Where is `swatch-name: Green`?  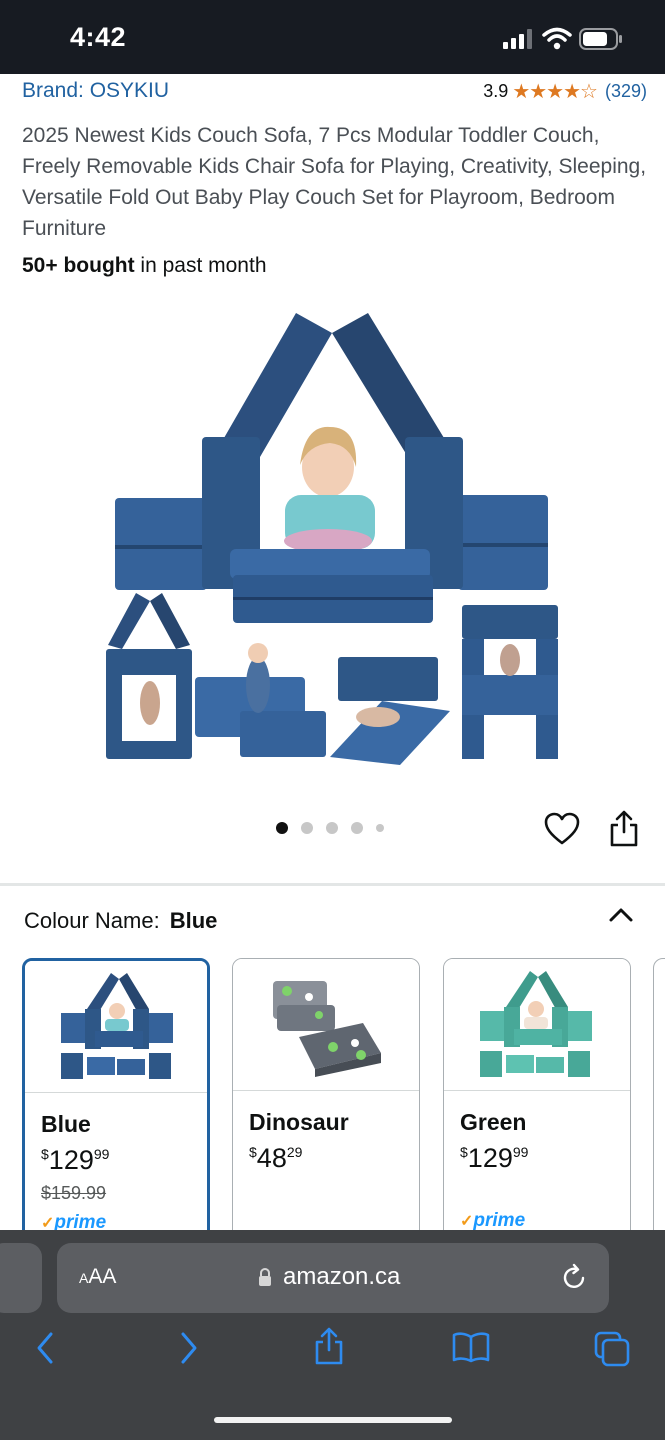
swatch-name: Green is located at coordinates (493, 1122).